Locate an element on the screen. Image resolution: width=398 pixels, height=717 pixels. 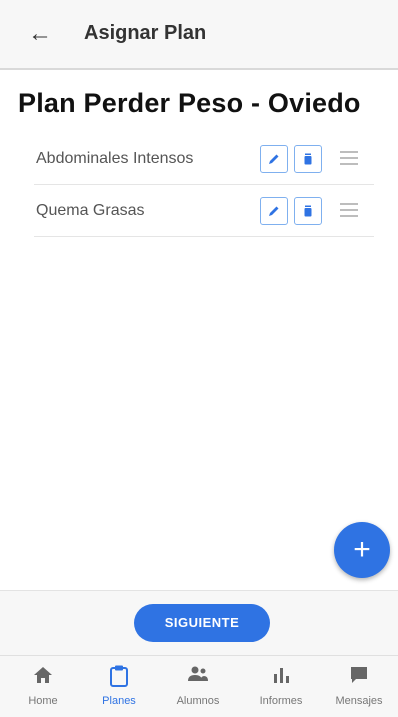
routine-name: Quema Grasas is located at coordinates (90, 210).